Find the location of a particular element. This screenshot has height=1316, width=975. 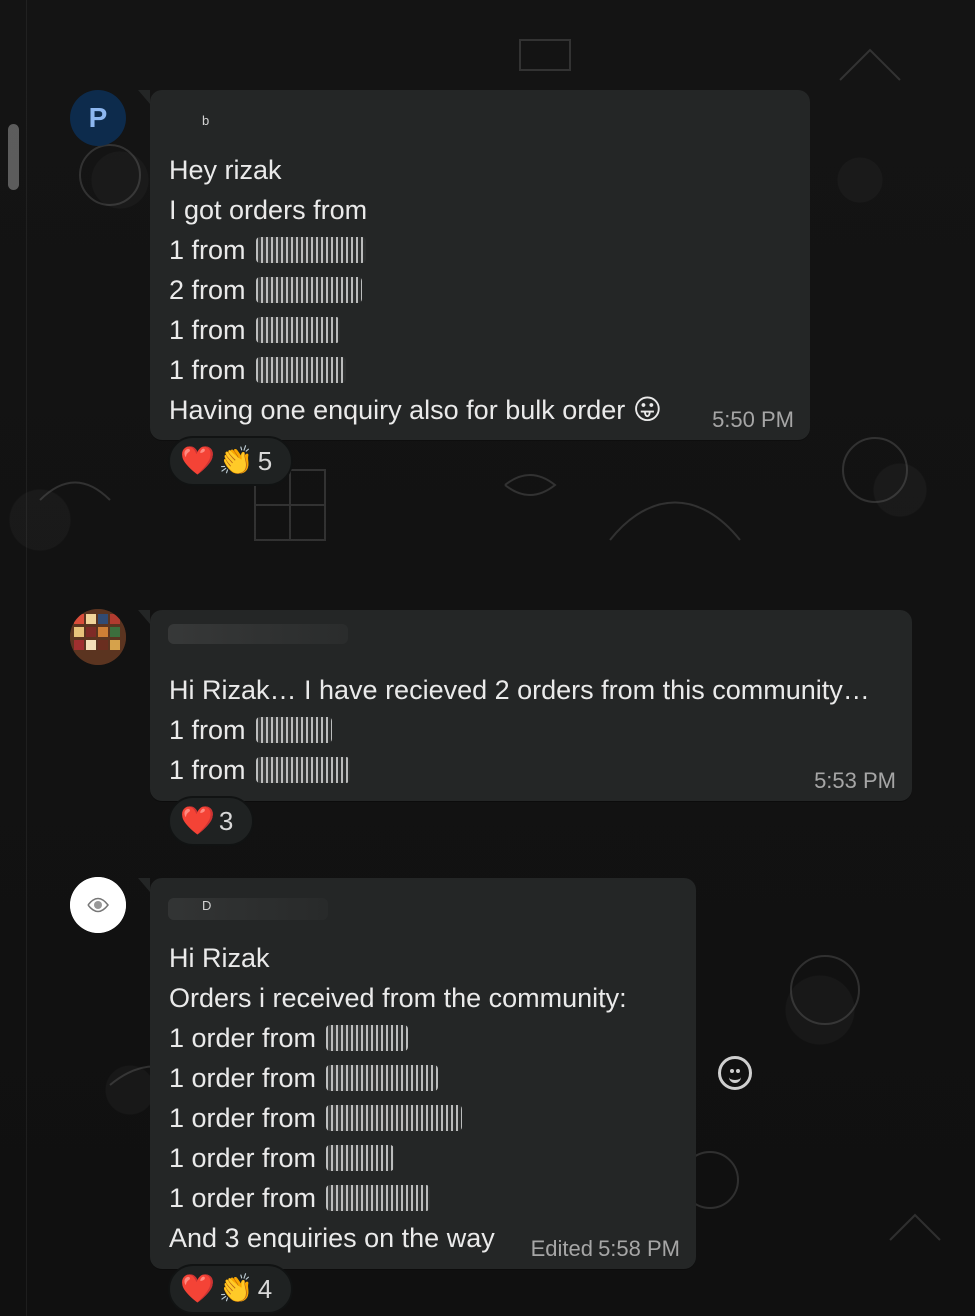

sender-name: b is located at coordinates (206, 120).